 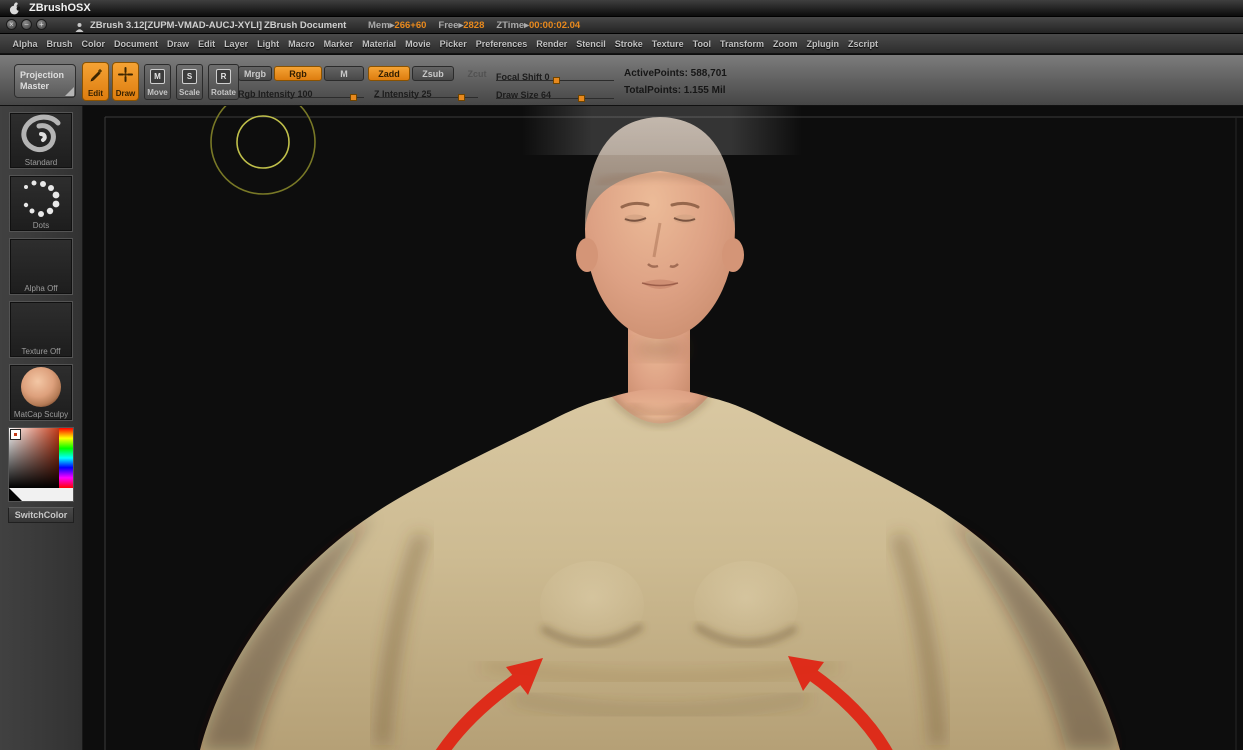 I want to click on menu-item-picker: Picker, so click(x=453, y=44).